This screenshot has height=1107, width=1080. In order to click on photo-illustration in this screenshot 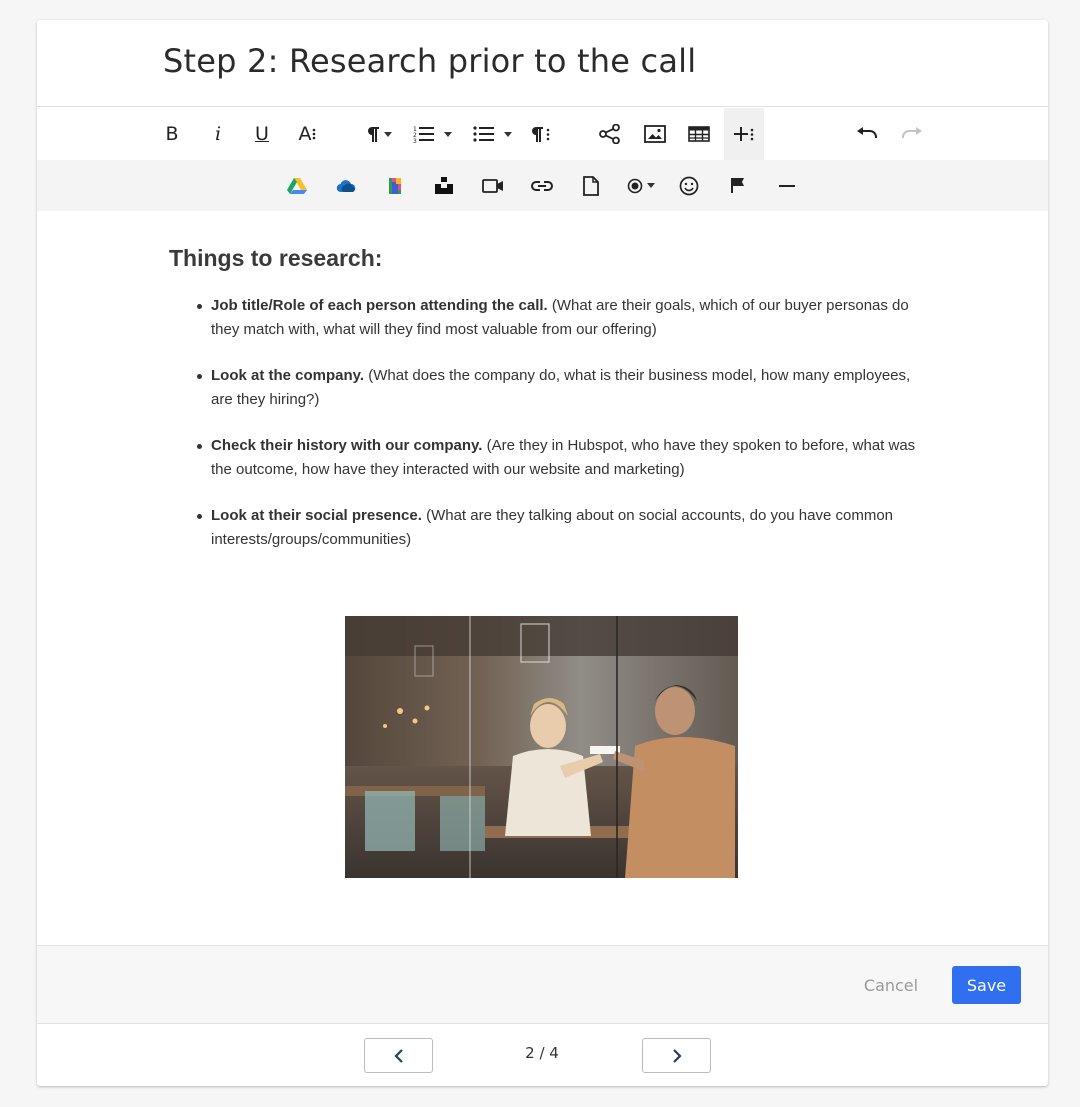, I will do `click(541, 747)`.